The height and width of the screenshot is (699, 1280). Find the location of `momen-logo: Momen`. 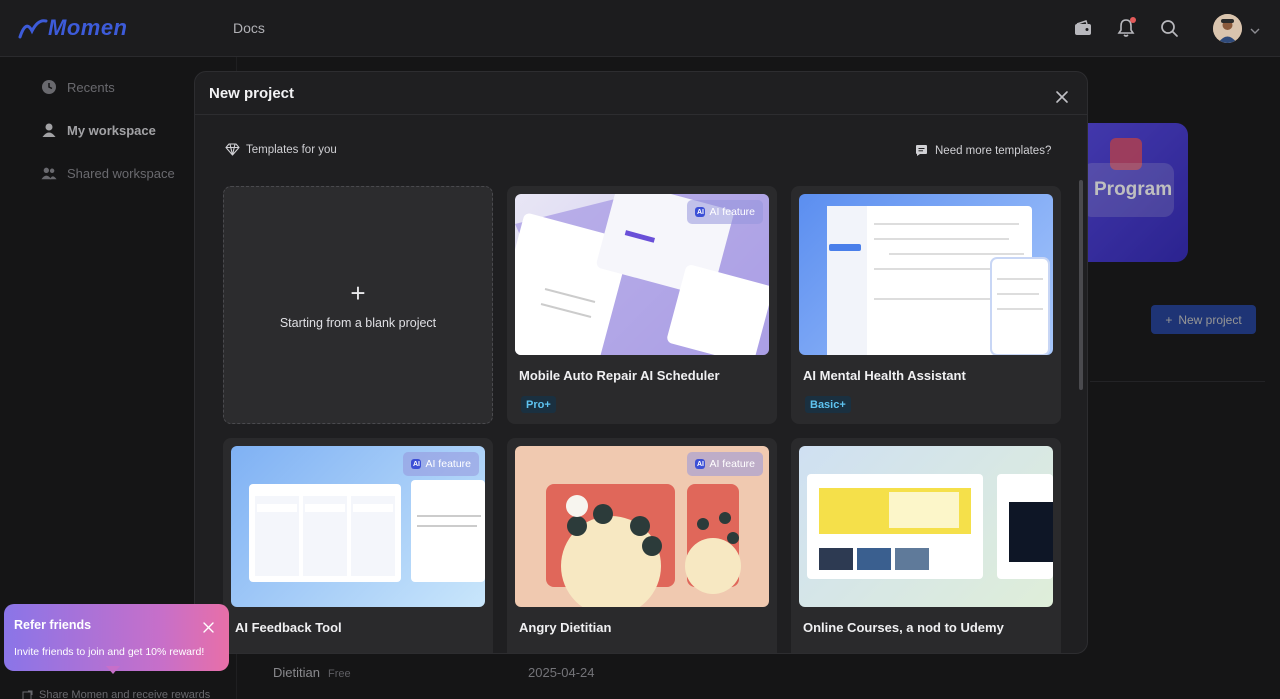

momen-logo: Momen is located at coordinates (73, 28).